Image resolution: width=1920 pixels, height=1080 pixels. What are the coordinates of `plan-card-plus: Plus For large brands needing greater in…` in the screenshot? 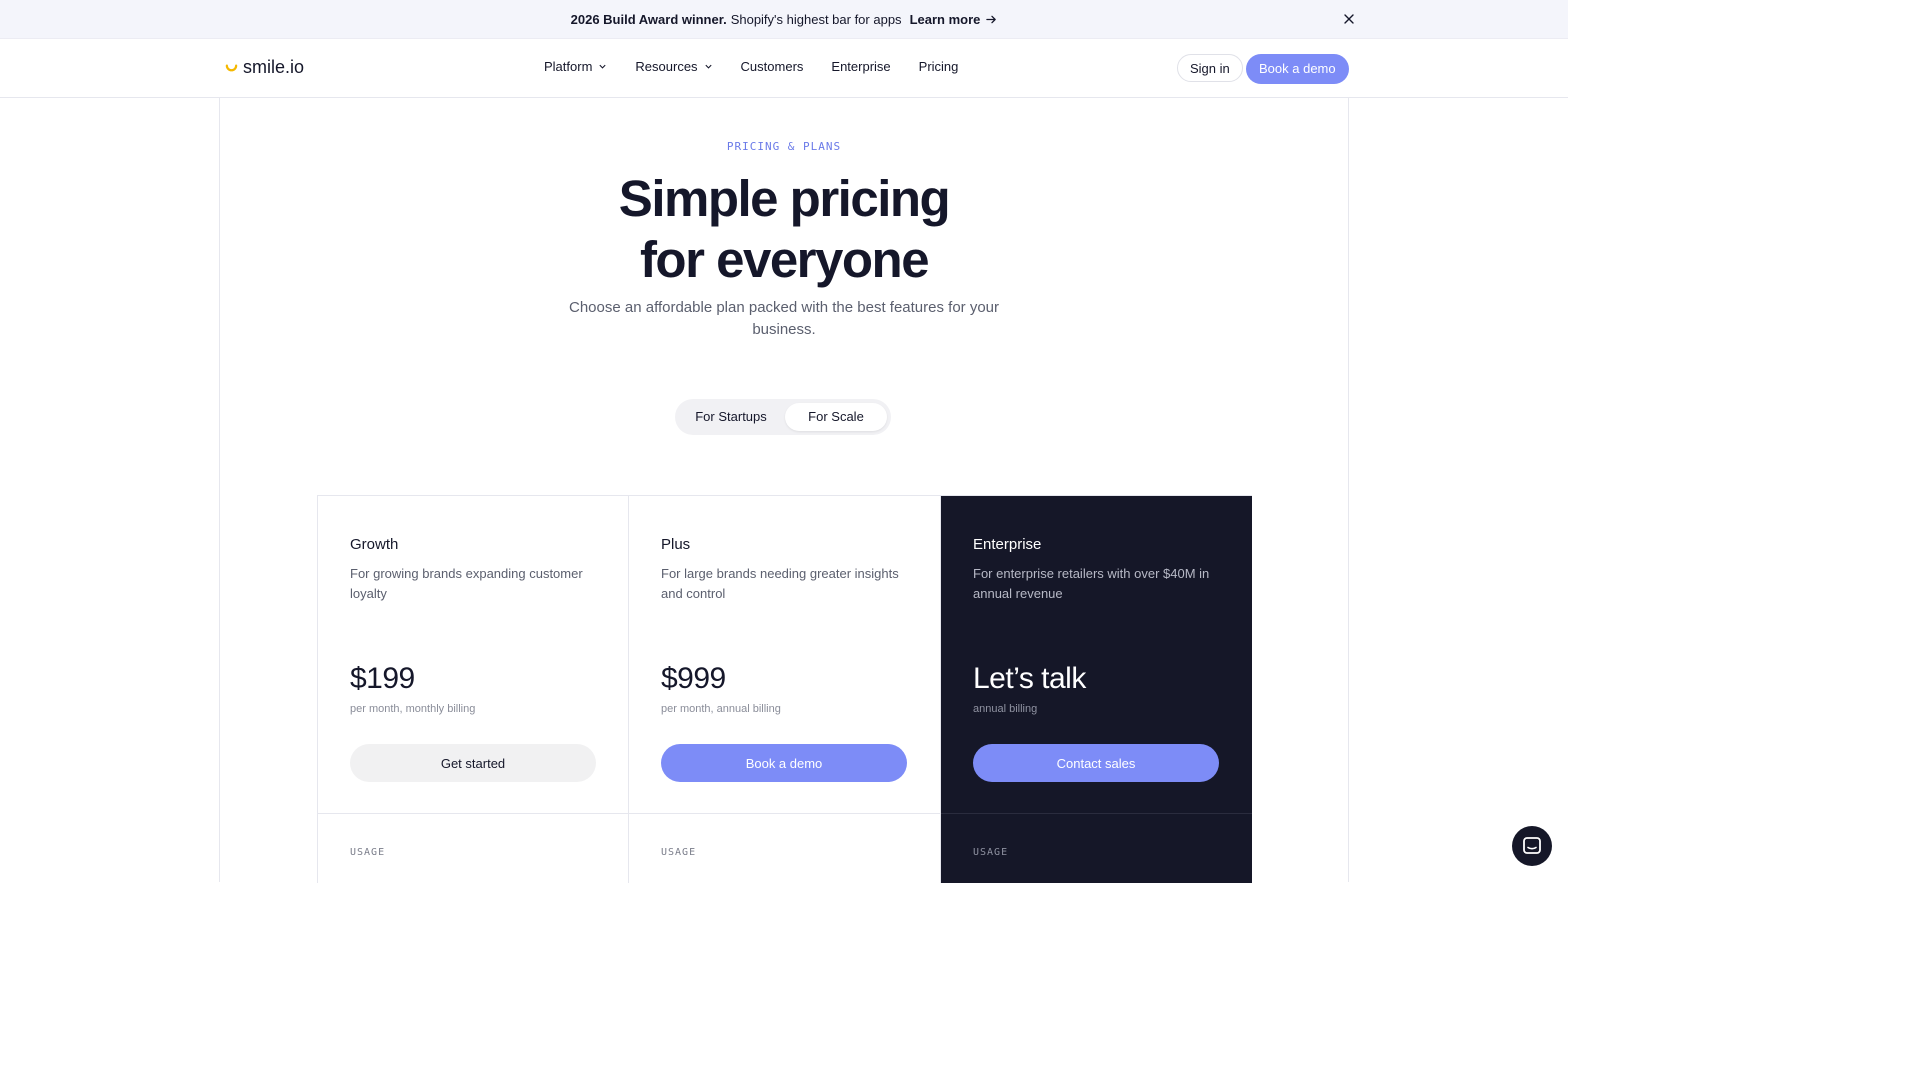 It's located at (785, 689).